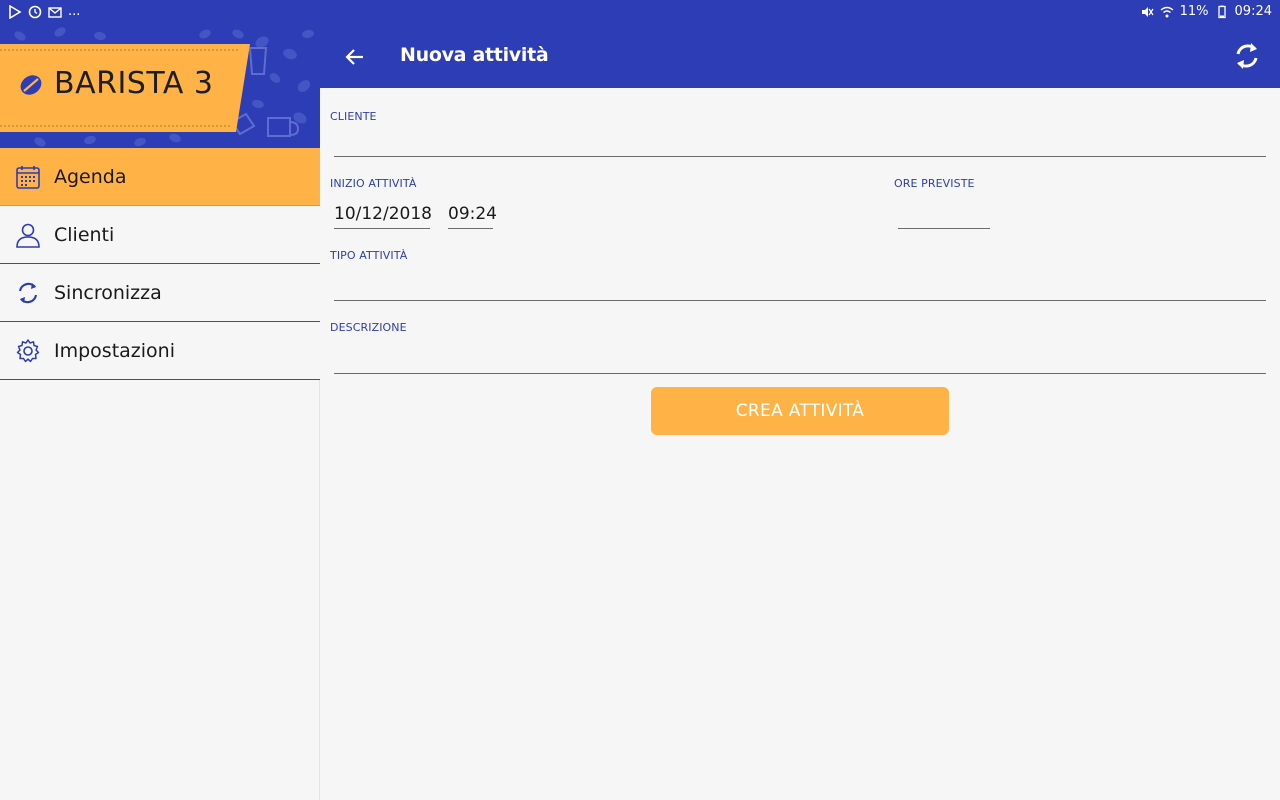 The height and width of the screenshot is (800, 1280). I want to click on nav-item-impostazioni: Impostazioni, so click(160, 351).